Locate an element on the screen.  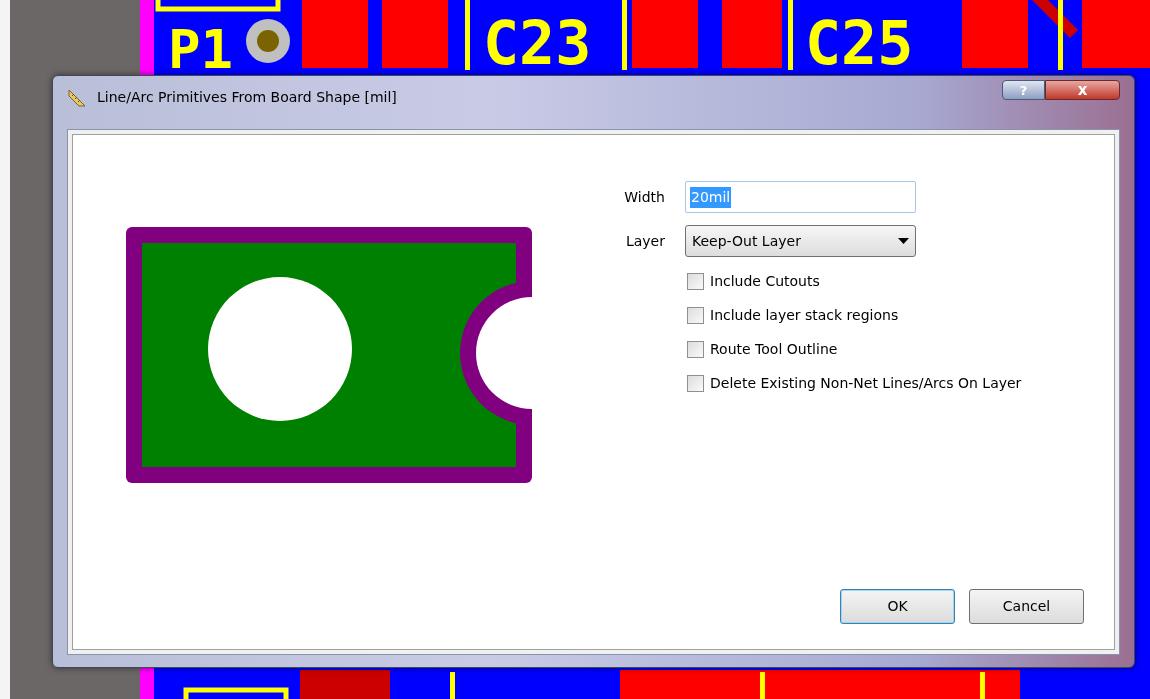
caret-icon is located at coordinates (903, 241).